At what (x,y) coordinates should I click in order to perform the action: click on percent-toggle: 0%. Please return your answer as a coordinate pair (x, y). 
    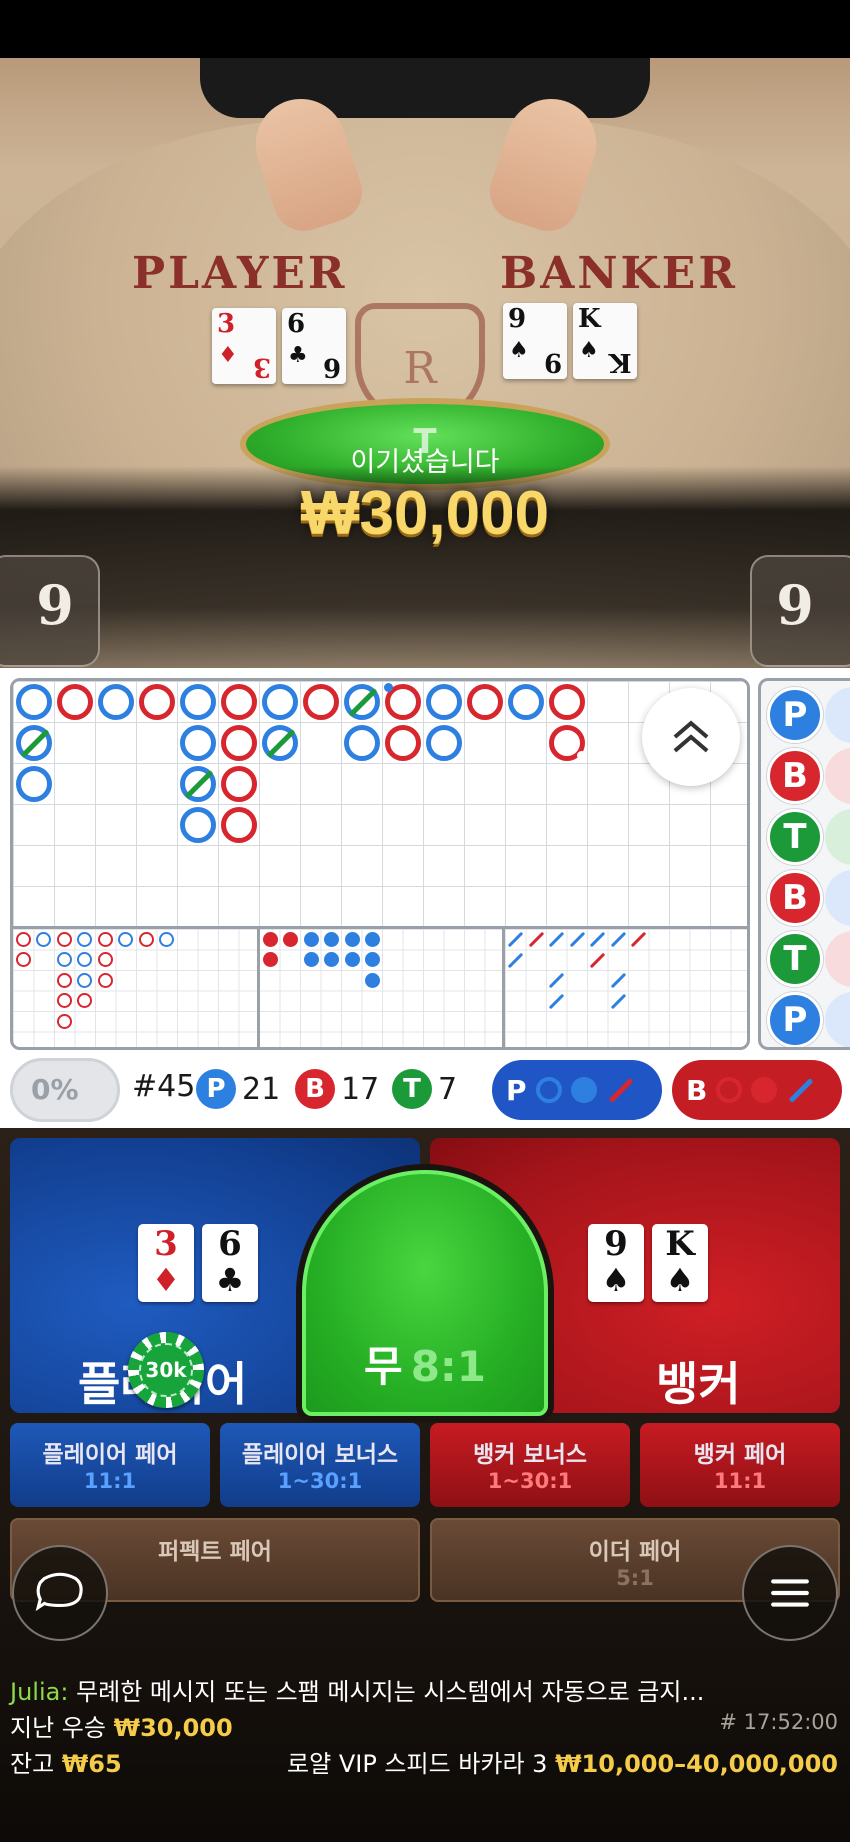
    Looking at the image, I should click on (65, 1090).